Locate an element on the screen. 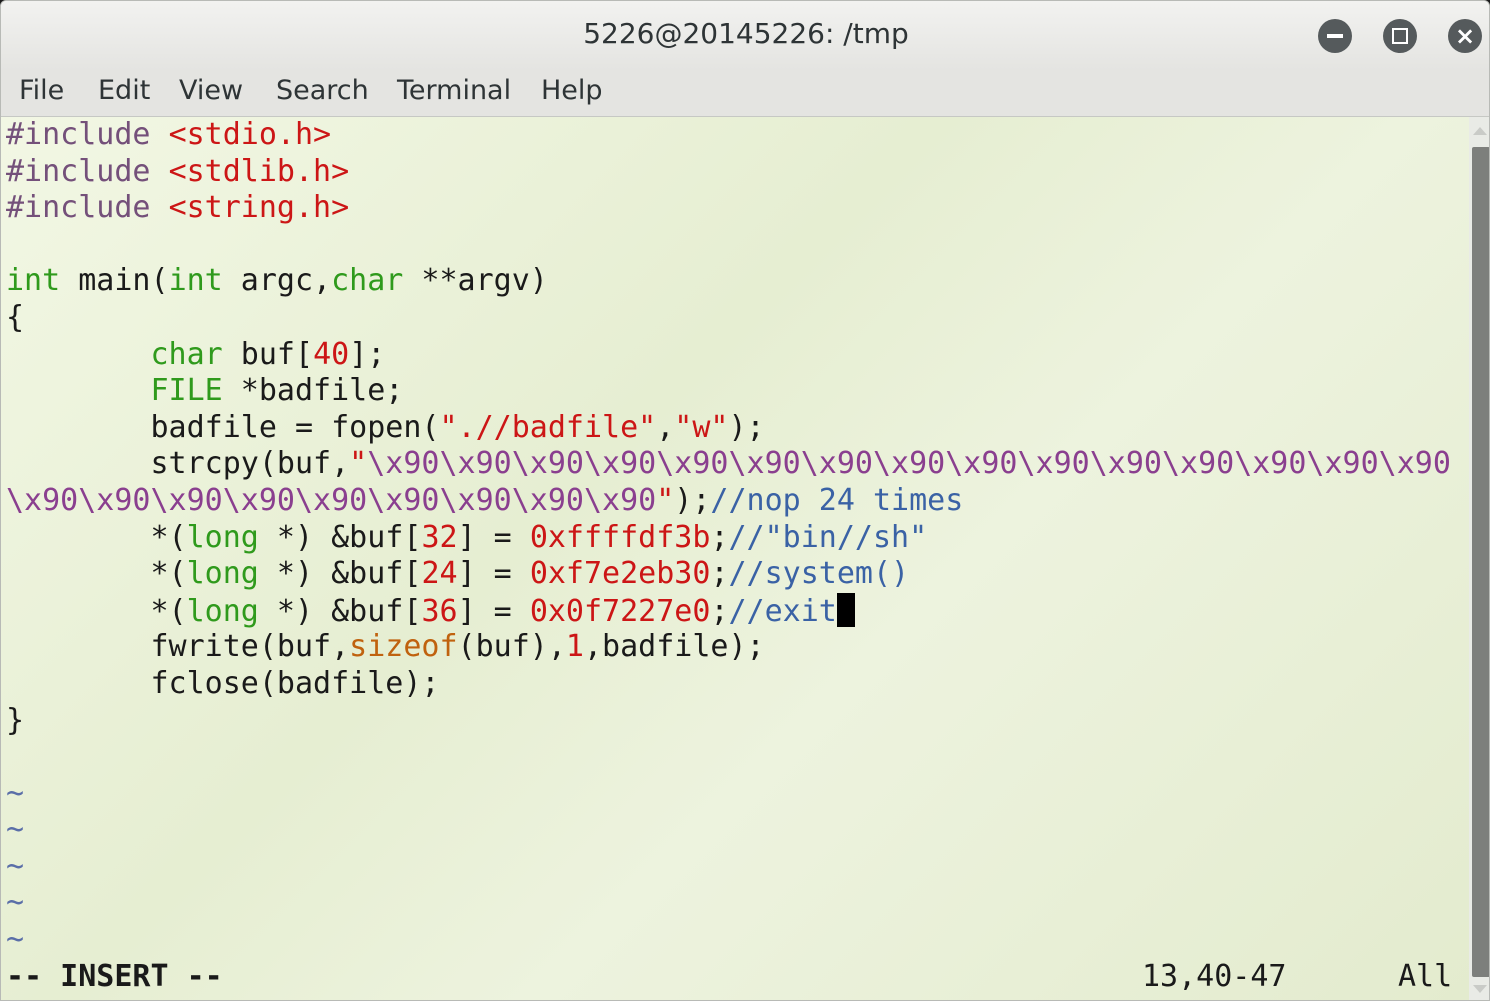 The image size is (1490, 1001). code-token: *badfile; is located at coordinates (313, 391).